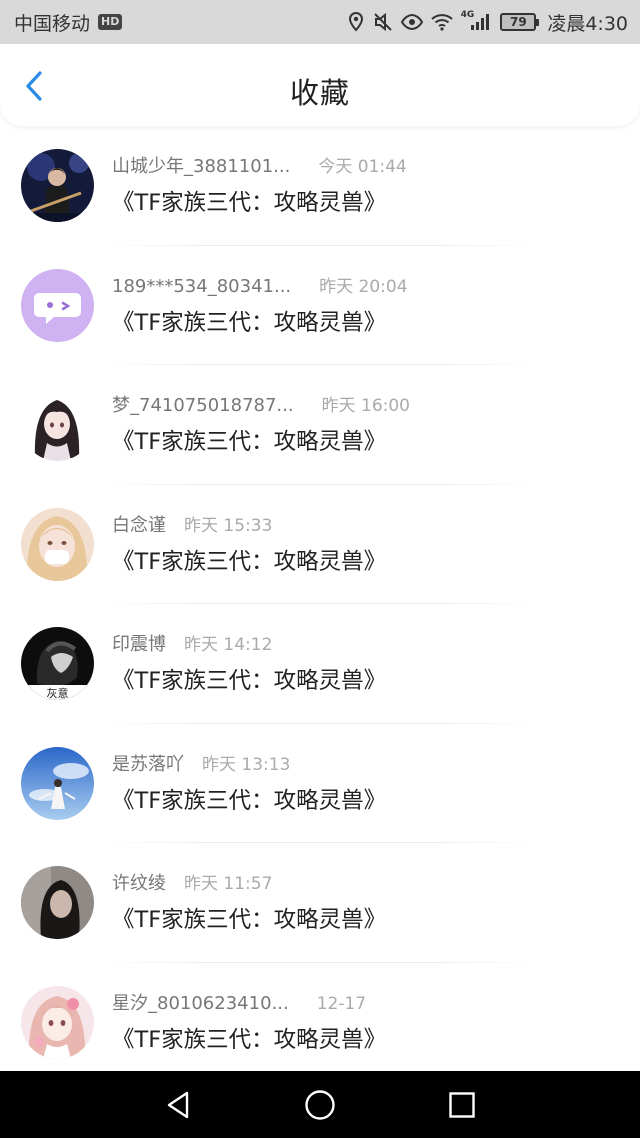  What do you see at coordinates (320, 1023) in the screenshot?
I see `favorite-item: 星汐_8010623410... 12-17 《TF家族三代：攻略灵兽》` at bounding box center [320, 1023].